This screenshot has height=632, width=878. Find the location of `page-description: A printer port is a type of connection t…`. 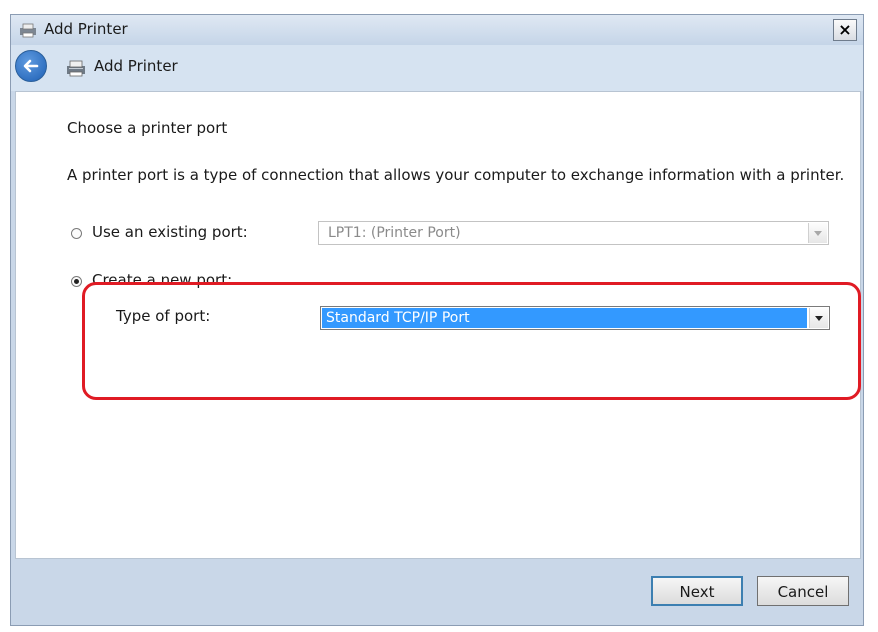

page-description: A printer port is a type of connection t… is located at coordinates (456, 175).